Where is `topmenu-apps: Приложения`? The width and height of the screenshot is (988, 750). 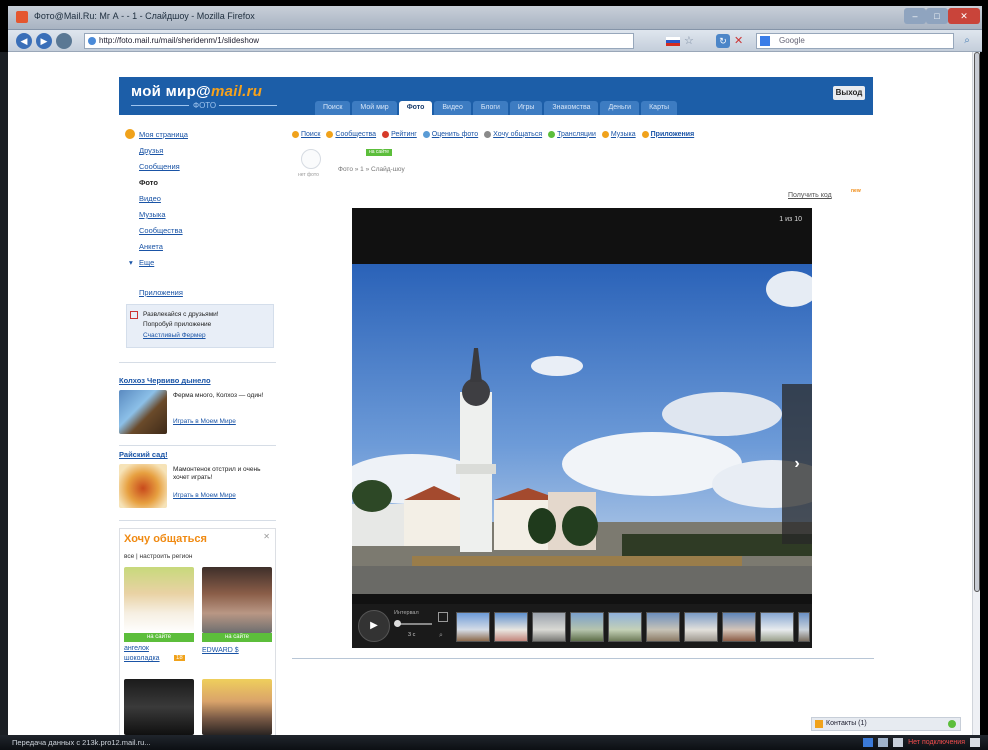 topmenu-apps: Приложения is located at coordinates (667, 134).